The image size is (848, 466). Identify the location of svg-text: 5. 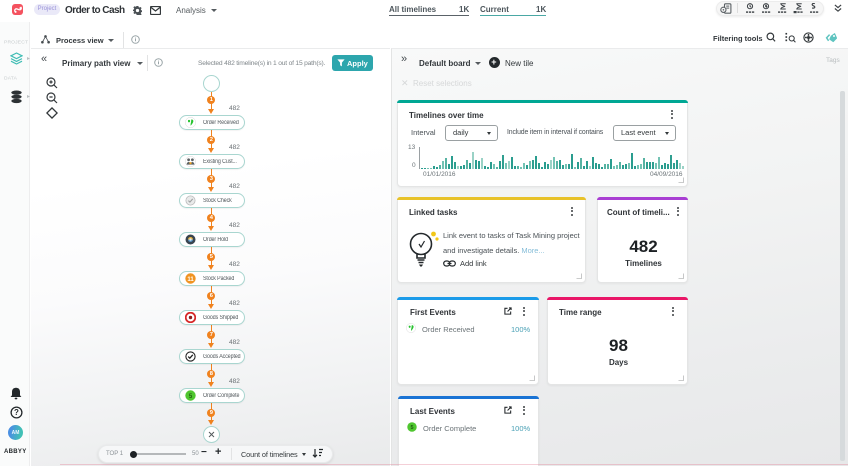
(411, 428).